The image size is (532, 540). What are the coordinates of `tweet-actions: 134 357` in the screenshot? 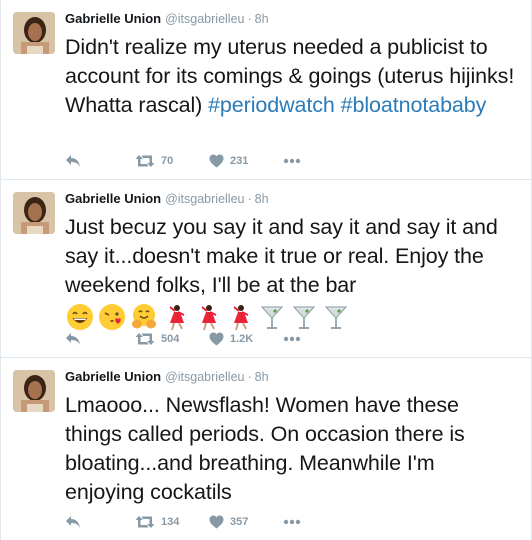 It's located at (183, 522).